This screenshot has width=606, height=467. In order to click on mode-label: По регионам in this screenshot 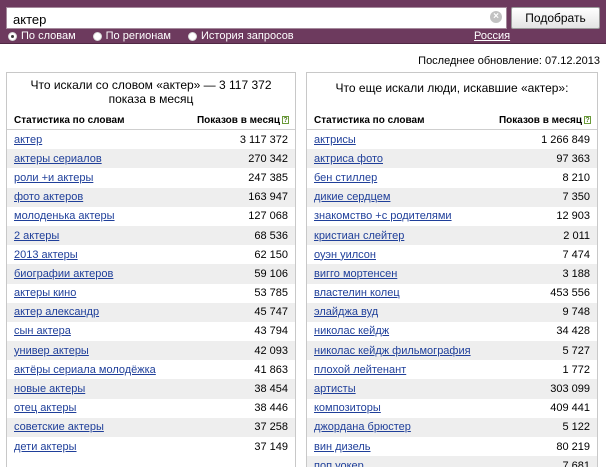, I will do `click(138, 36)`.